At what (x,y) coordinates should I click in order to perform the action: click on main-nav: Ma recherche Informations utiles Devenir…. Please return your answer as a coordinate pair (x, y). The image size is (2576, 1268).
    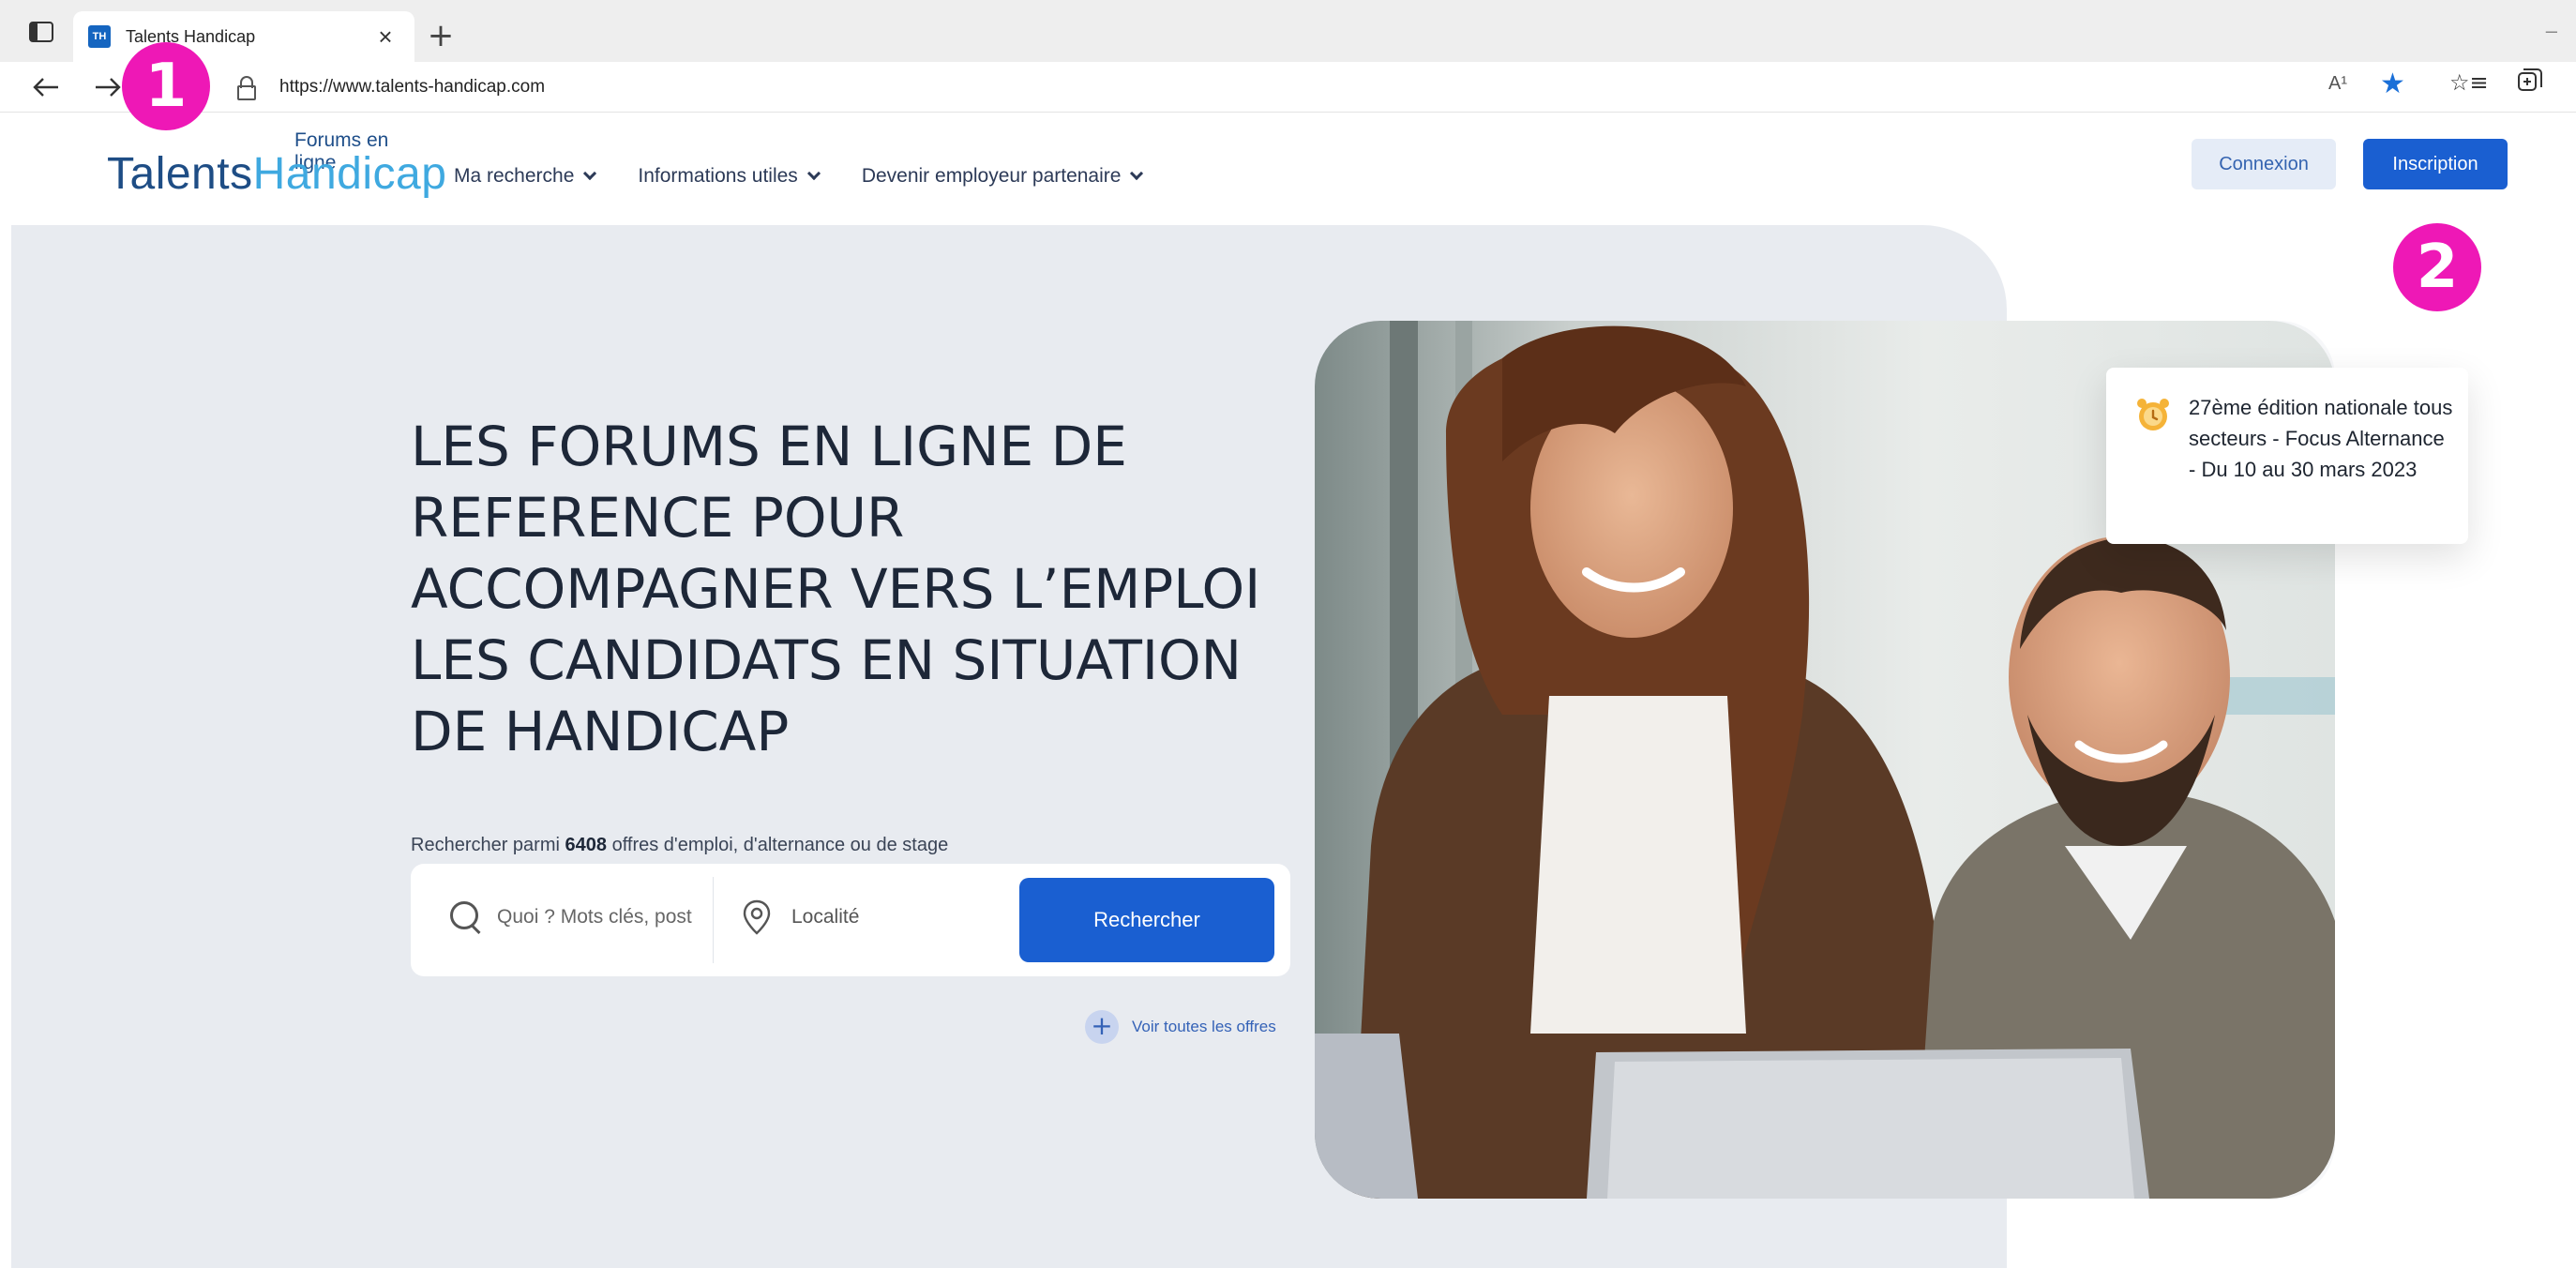
    Looking at the image, I should click on (819, 176).